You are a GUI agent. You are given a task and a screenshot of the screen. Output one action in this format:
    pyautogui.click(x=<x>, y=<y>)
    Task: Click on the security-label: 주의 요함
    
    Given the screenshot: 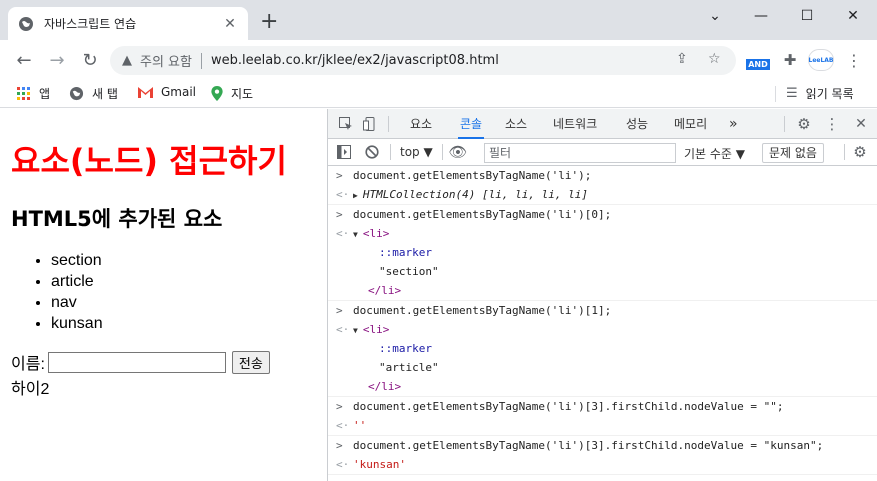 What is the action you would take?
    pyautogui.click(x=166, y=60)
    